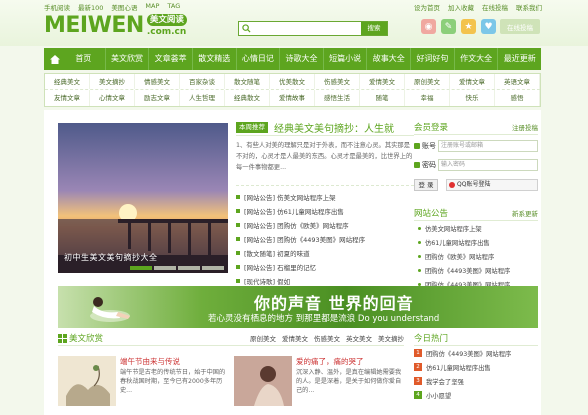 This screenshot has width=588, height=415. What do you see at coordinates (170, 59) in the screenshot?
I see `nav-item: 文章荟萃` at bounding box center [170, 59].